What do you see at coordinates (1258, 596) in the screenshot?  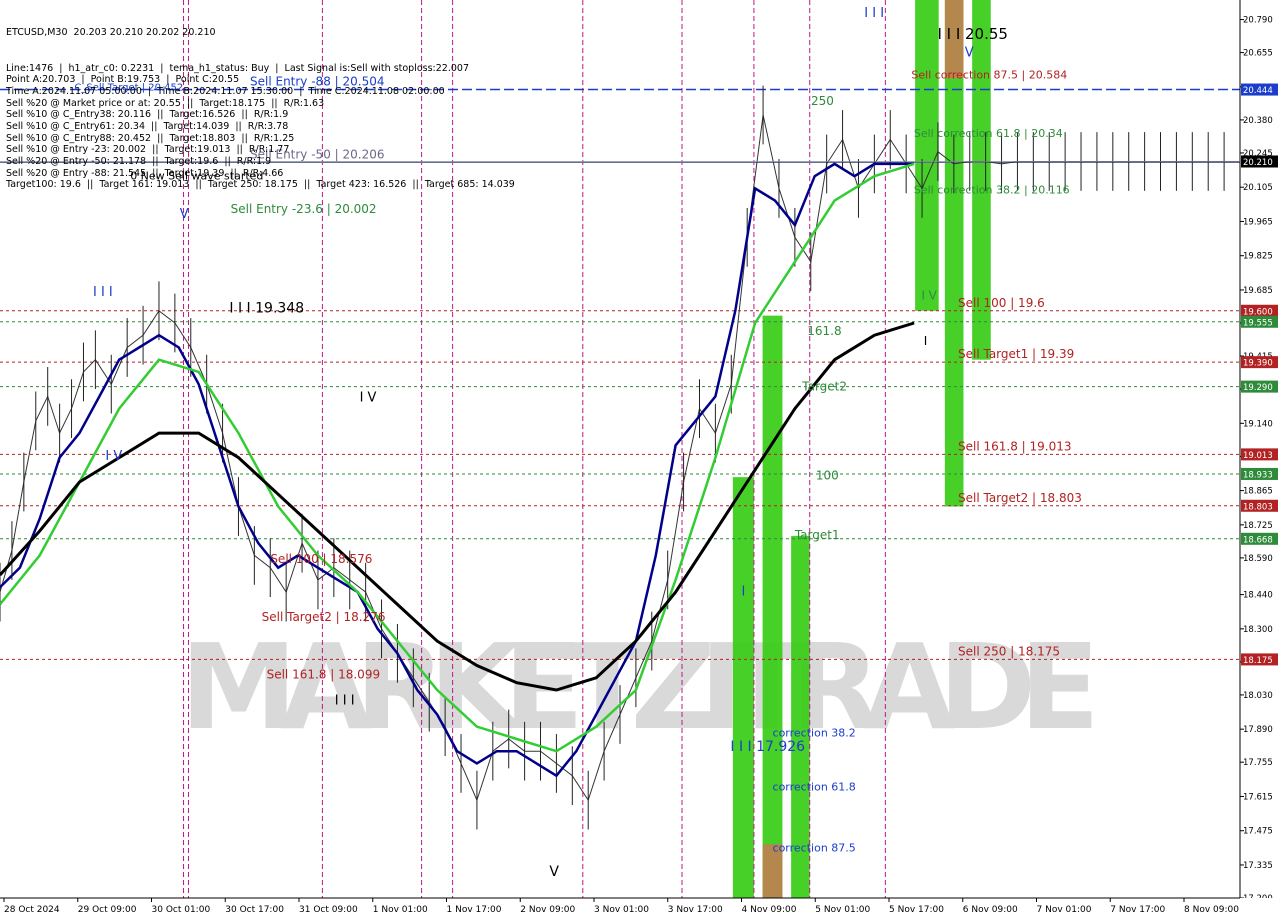 I see `y-tick-label: 18.440` at bounding box center [1258, 596].